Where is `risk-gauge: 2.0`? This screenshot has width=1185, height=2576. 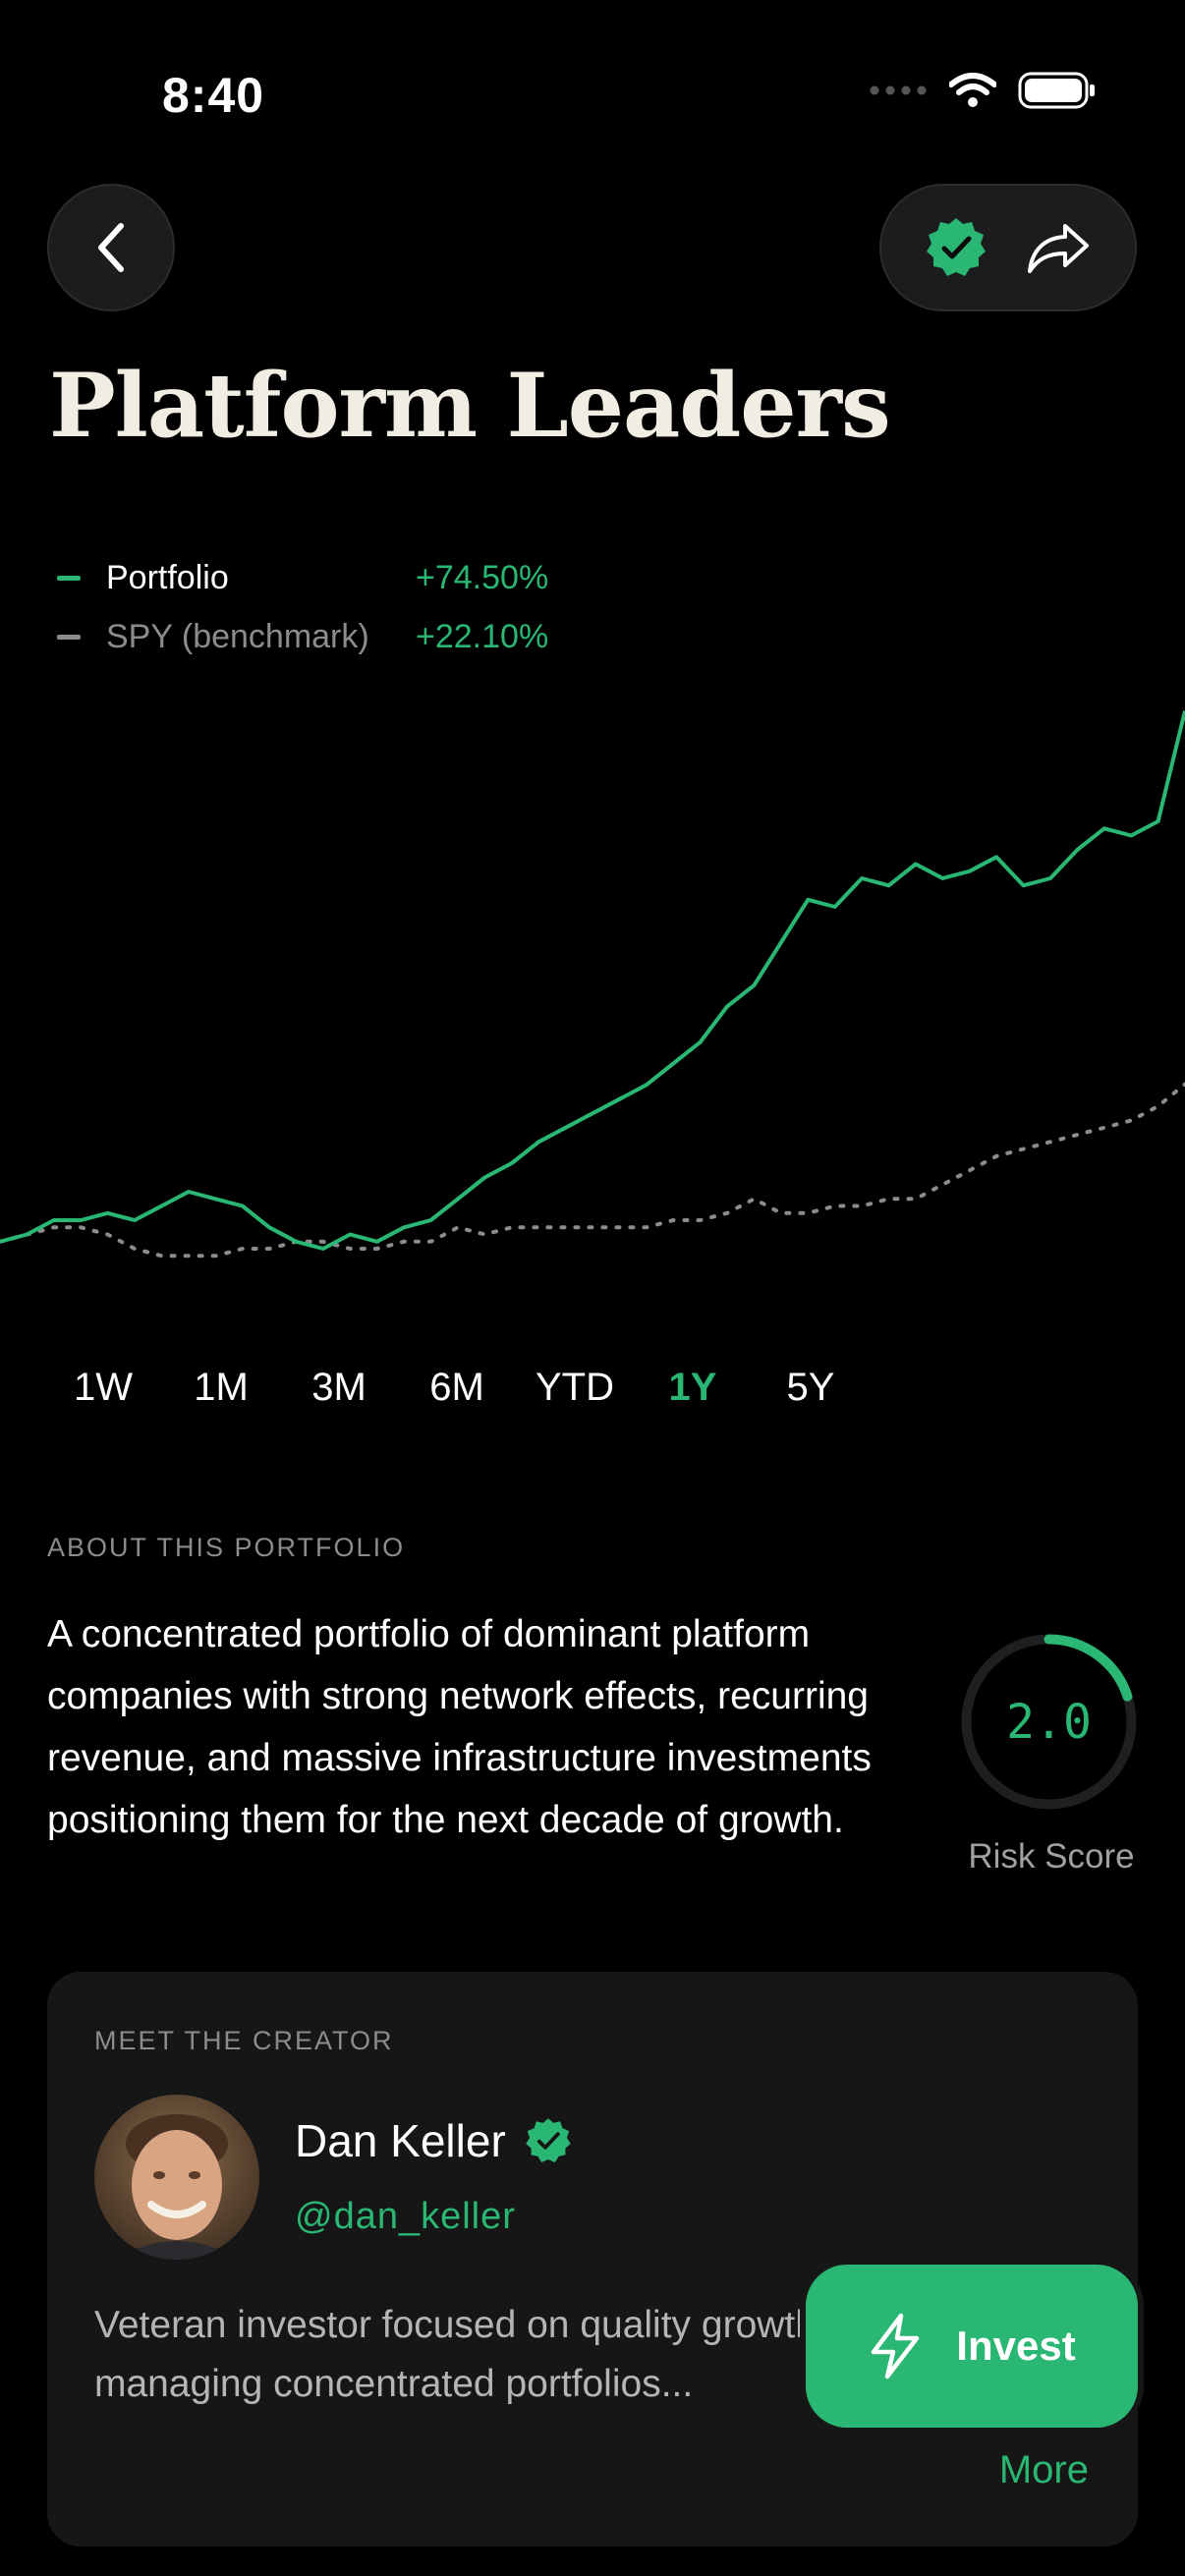 risk-gauge: 2.0 is located at coordinates (1049, 1722).